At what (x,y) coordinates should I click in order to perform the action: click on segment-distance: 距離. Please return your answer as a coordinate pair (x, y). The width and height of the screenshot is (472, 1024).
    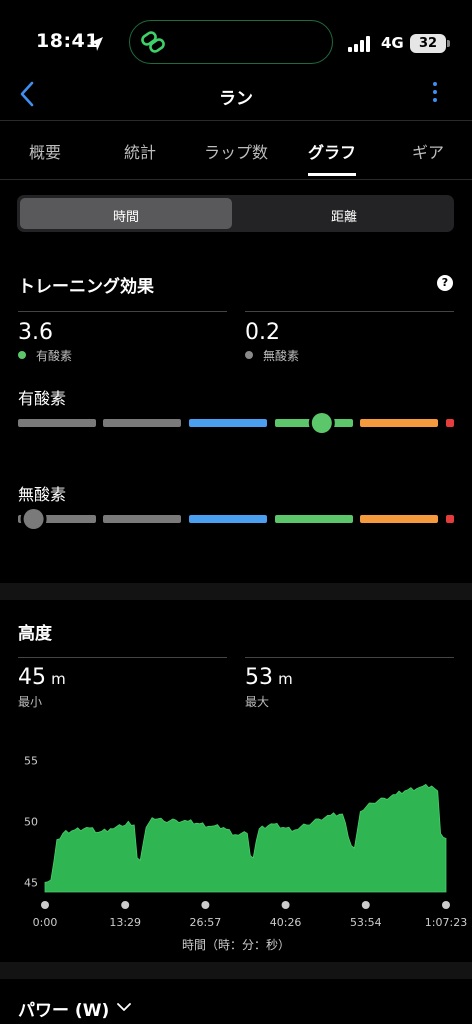
    Looking at the image, I should click on (344, 215).